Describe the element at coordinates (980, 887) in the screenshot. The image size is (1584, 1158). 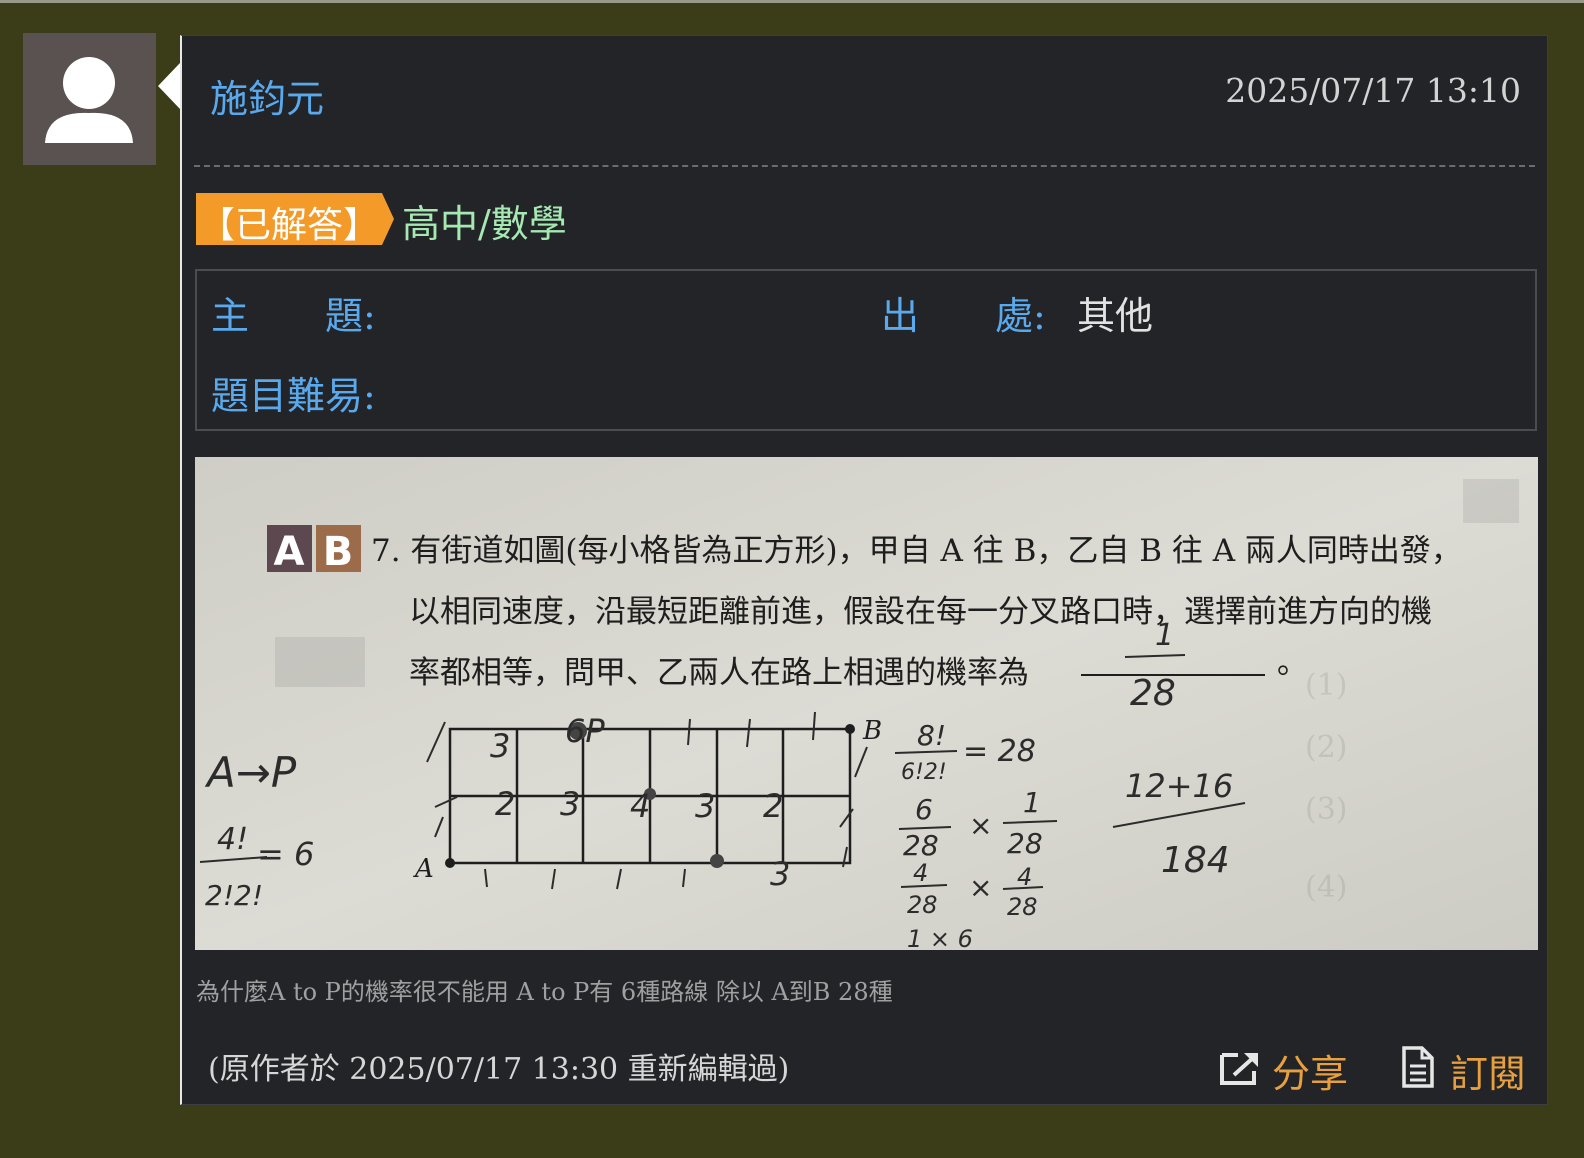
I see `work-3-times: ×` at that location.